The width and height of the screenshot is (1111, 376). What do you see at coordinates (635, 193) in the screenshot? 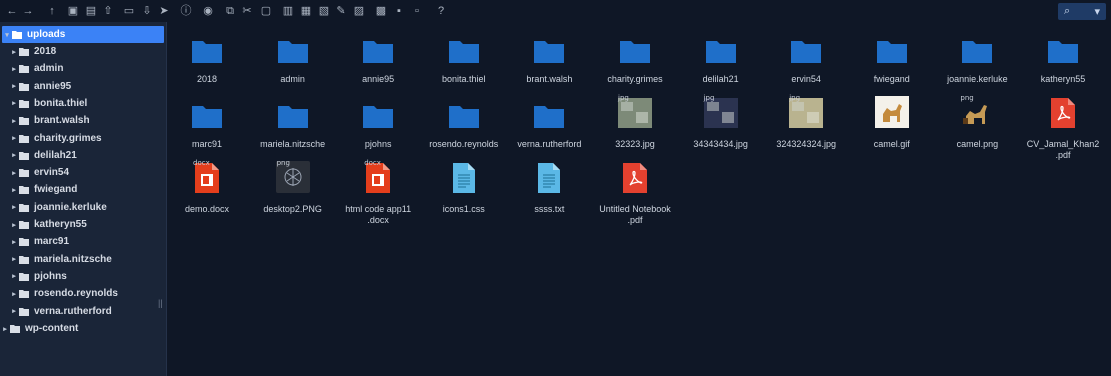
I see `file-item: Untitled Notebook .pdf` at bounding box center [635, 193].